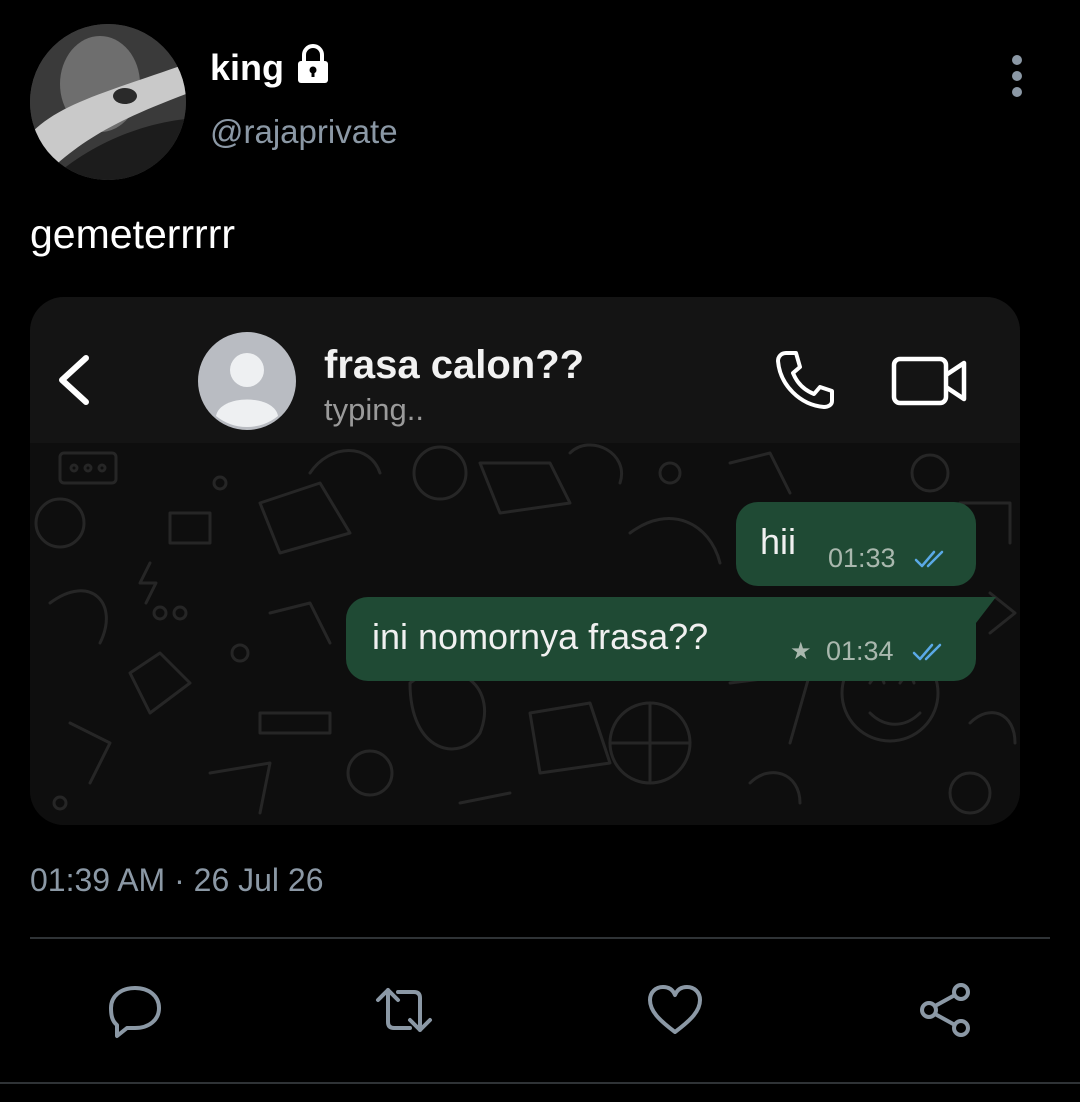 The height and width of the screenshot is (1102, 1080). What do you see at coordinates (74, 380) in the screenshot?
I see `back-arrow-icon` at bounding box center [74, 380].